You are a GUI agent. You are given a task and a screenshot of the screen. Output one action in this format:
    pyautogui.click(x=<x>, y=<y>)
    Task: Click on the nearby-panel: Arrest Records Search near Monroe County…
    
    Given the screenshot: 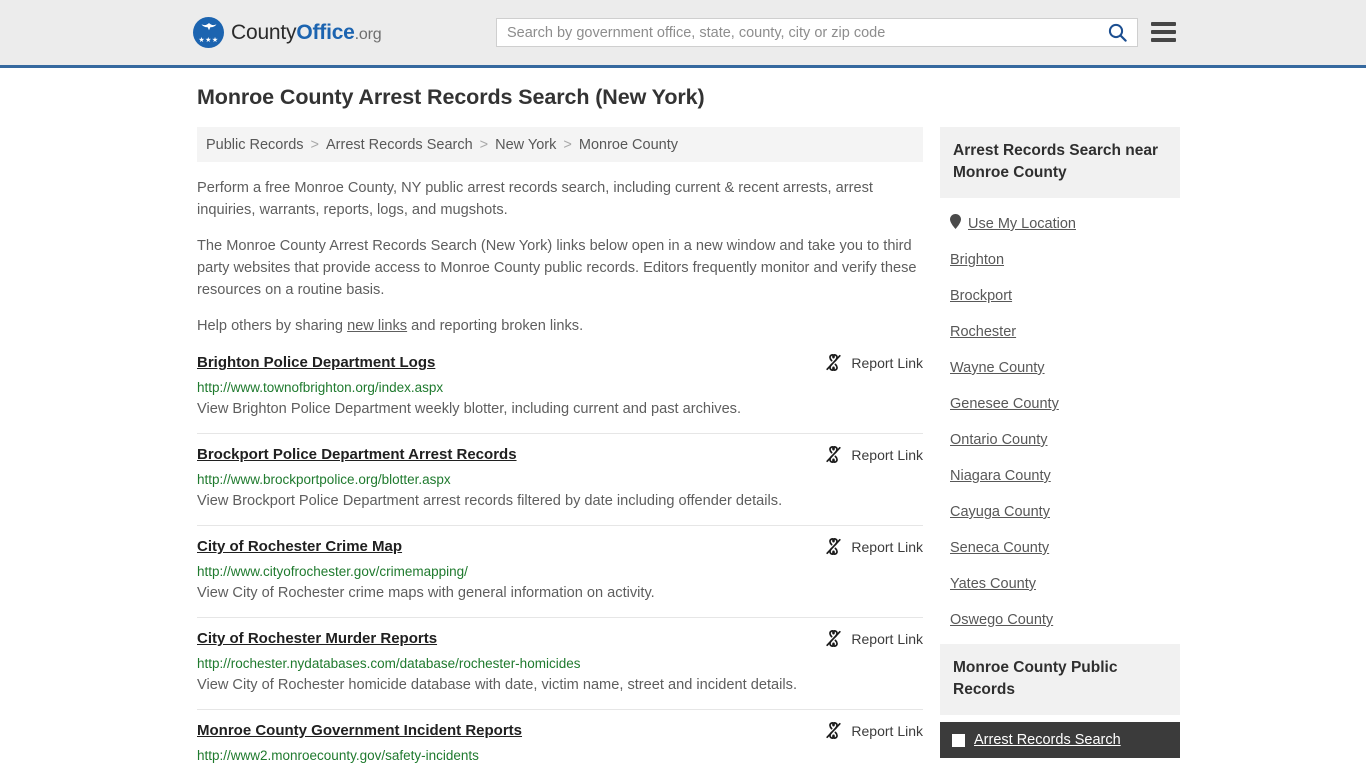 What is the action you would take?
    pyautogui.click(x=1060, y=382)
    